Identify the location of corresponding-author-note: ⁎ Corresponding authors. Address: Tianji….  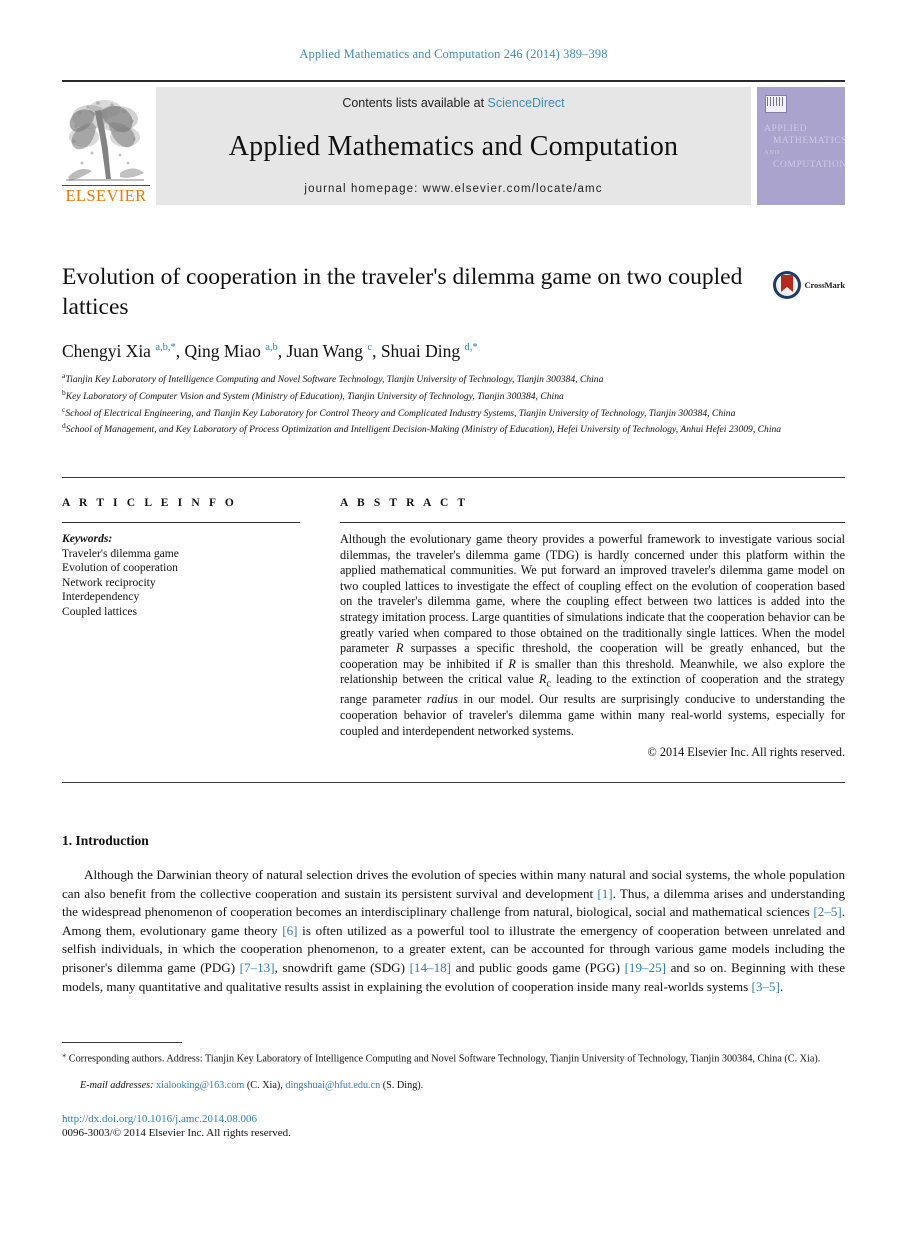
(441, 1057).